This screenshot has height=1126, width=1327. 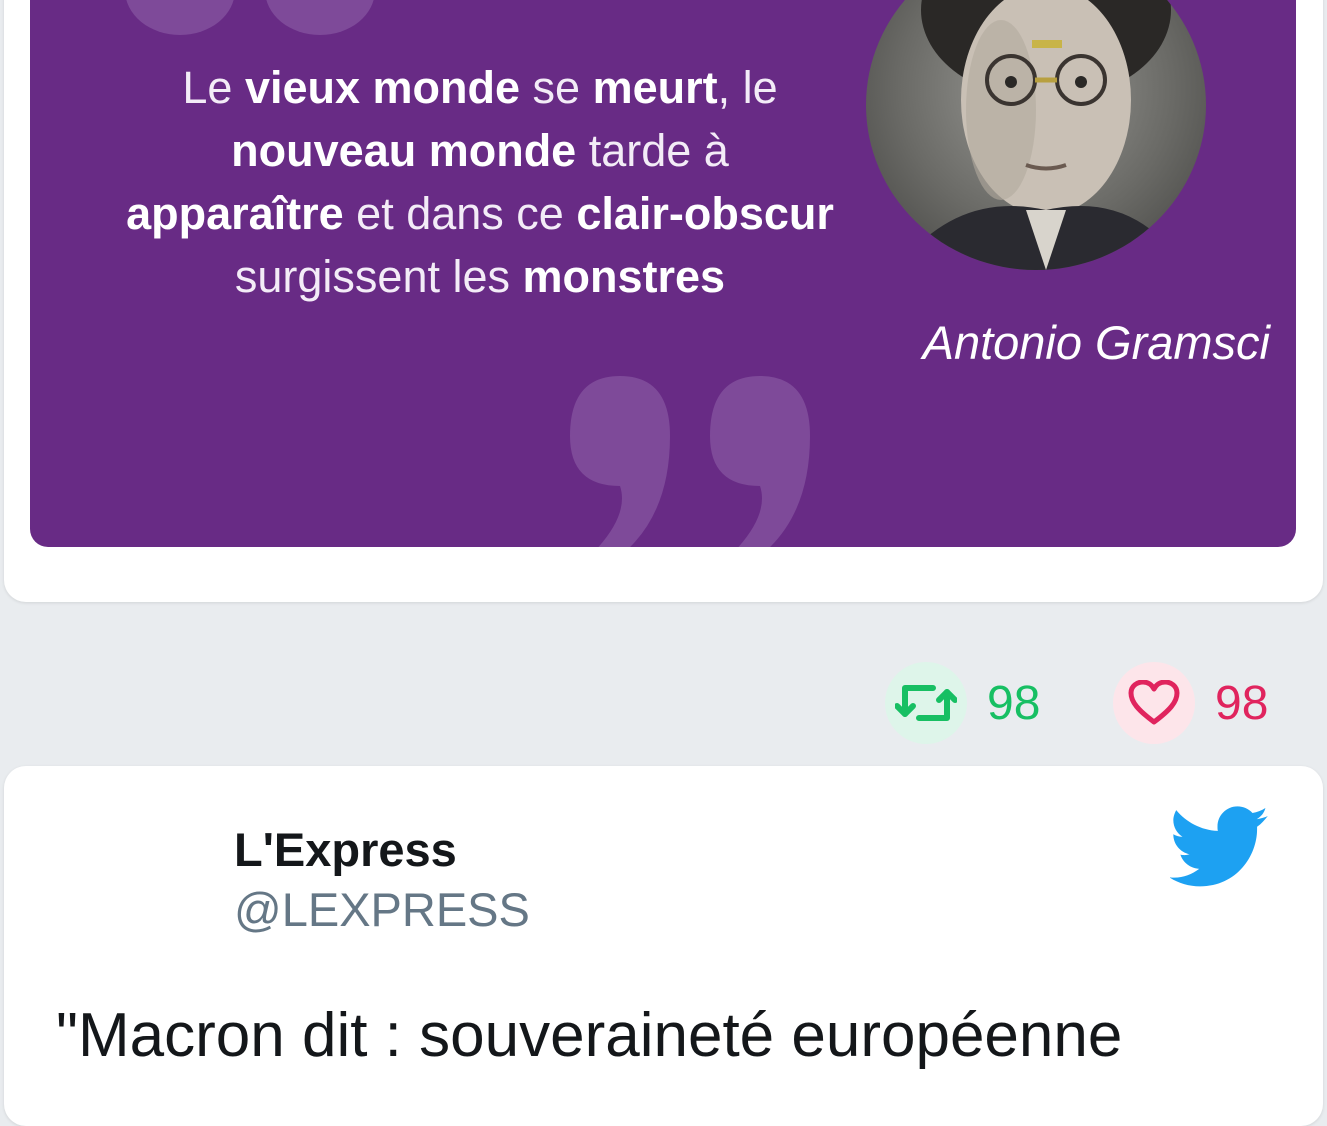 What do you see at coordinates (250, 17) in the screenshot?
I see `open-quote-decoration` at bounding box center [250, 17].